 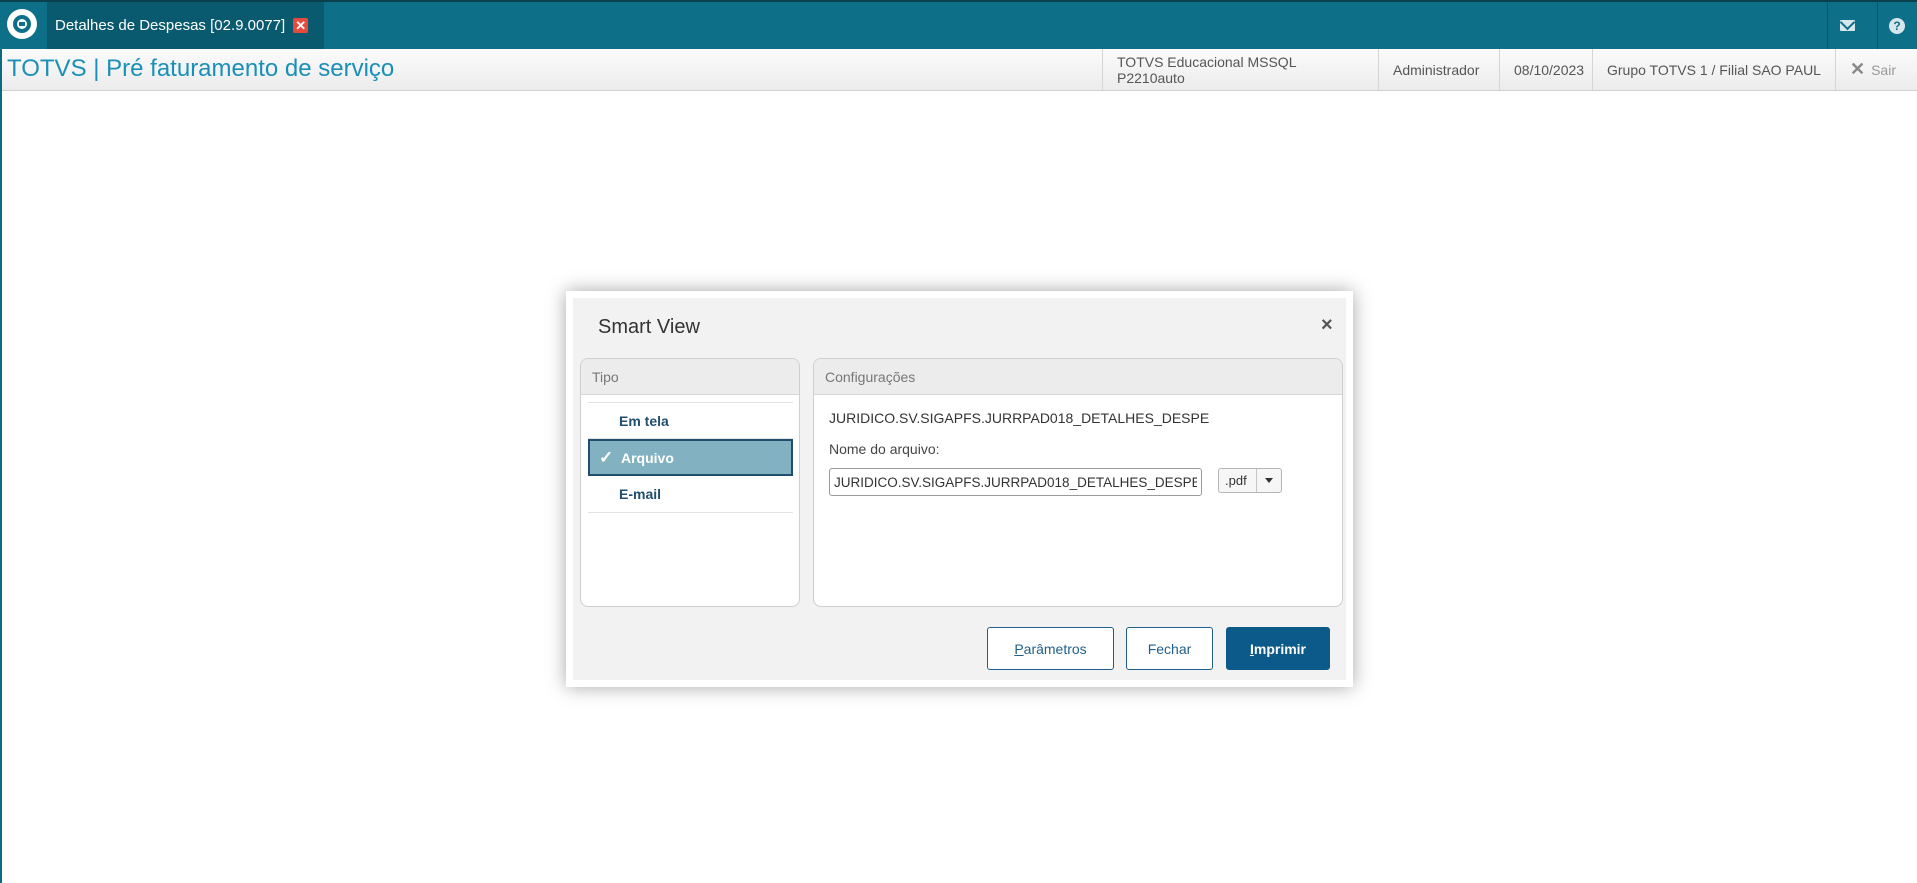 I want to click on user-info: Administrador, so click(x=1438, y=69).